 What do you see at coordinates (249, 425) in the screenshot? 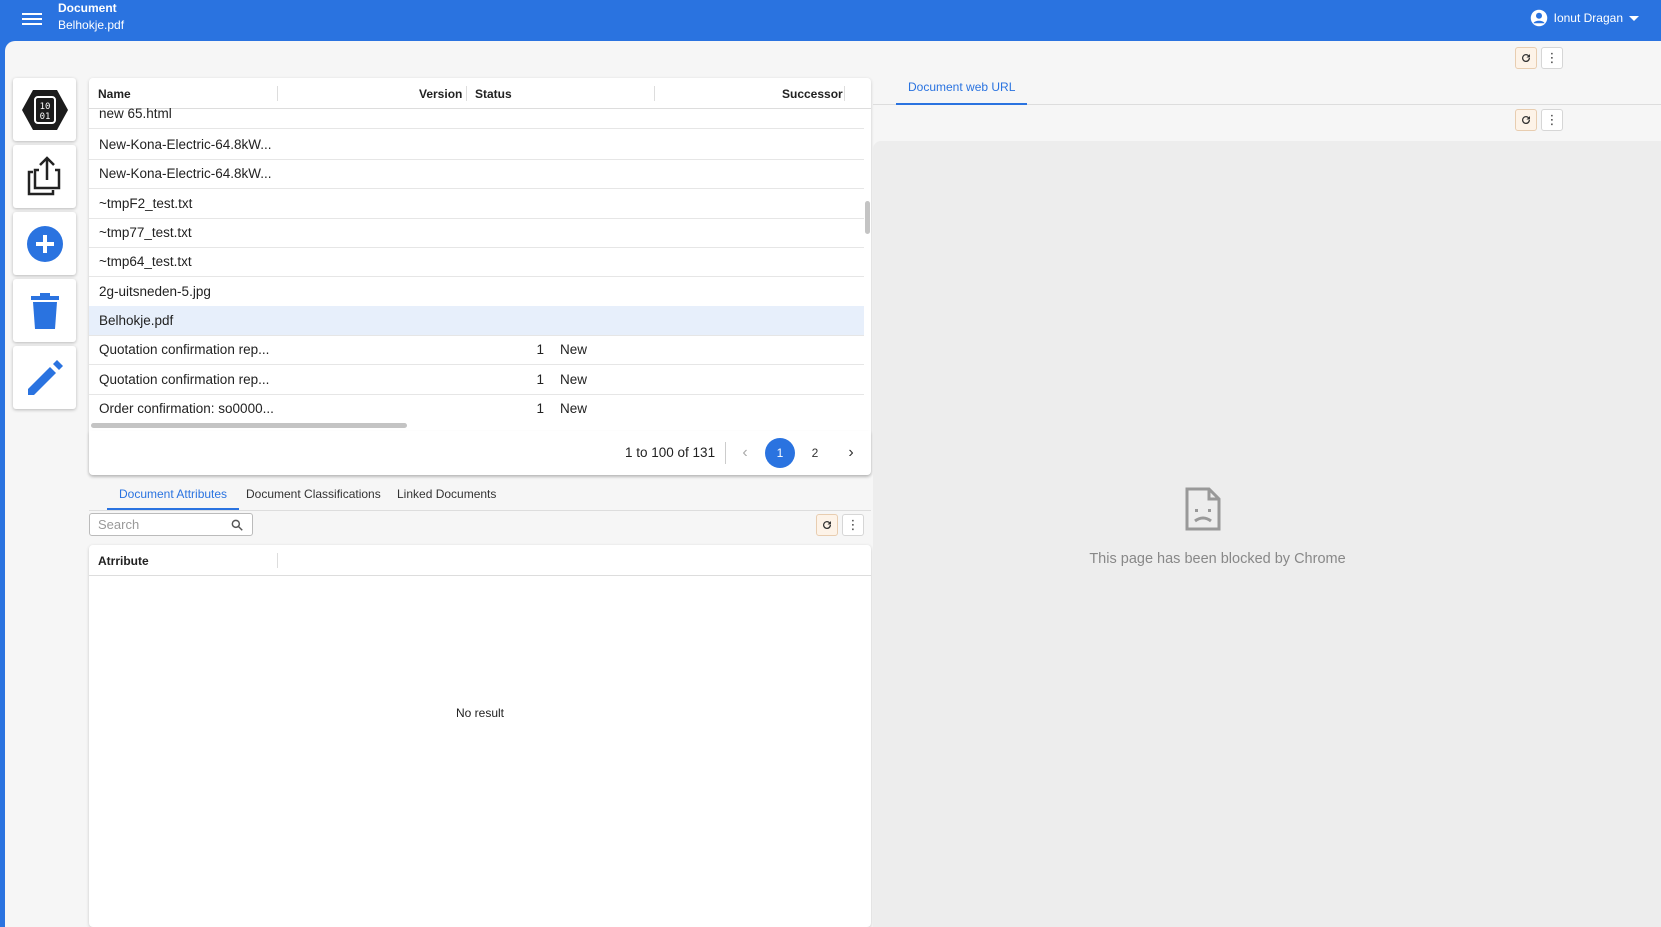
I see `horizontal-scrollbar-thumb` at bounding box center [249, 425].